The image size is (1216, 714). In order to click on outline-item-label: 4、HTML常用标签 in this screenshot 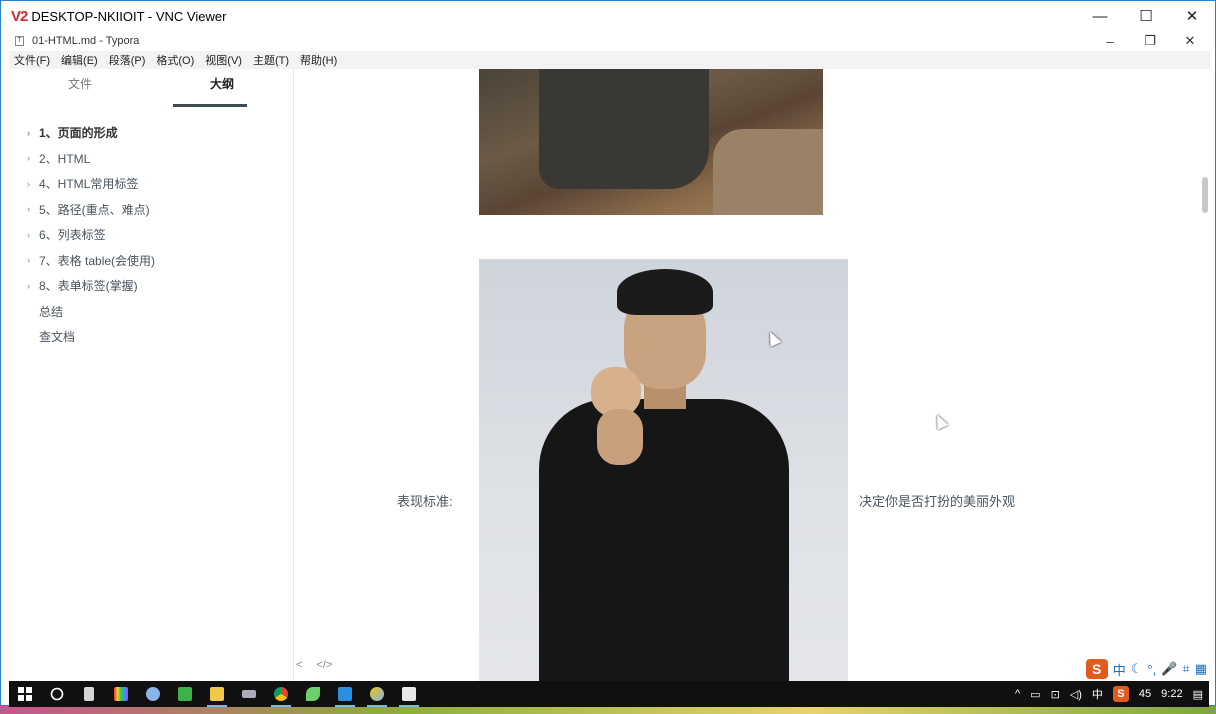, I will do `click(89, 184)`.